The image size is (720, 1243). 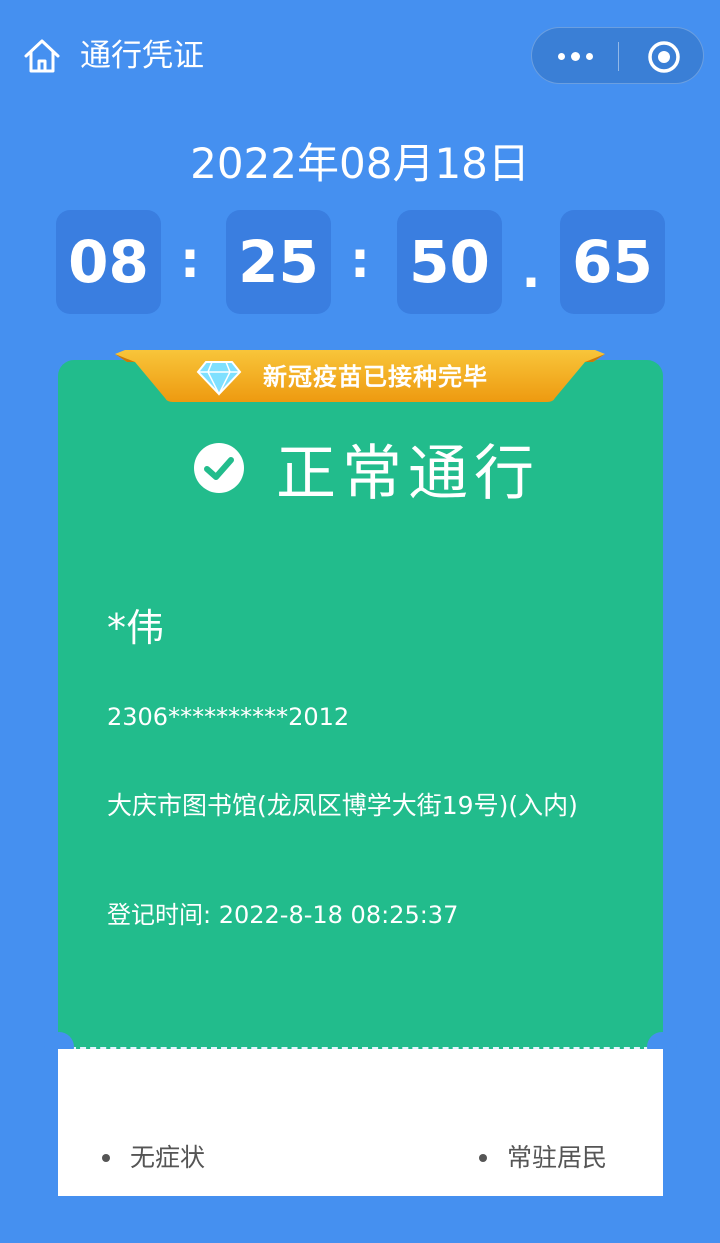 What do you see at coordinates (108, 262) in the screenshot?
I see `clock-hours: 08` at bounding box center [108, 262].